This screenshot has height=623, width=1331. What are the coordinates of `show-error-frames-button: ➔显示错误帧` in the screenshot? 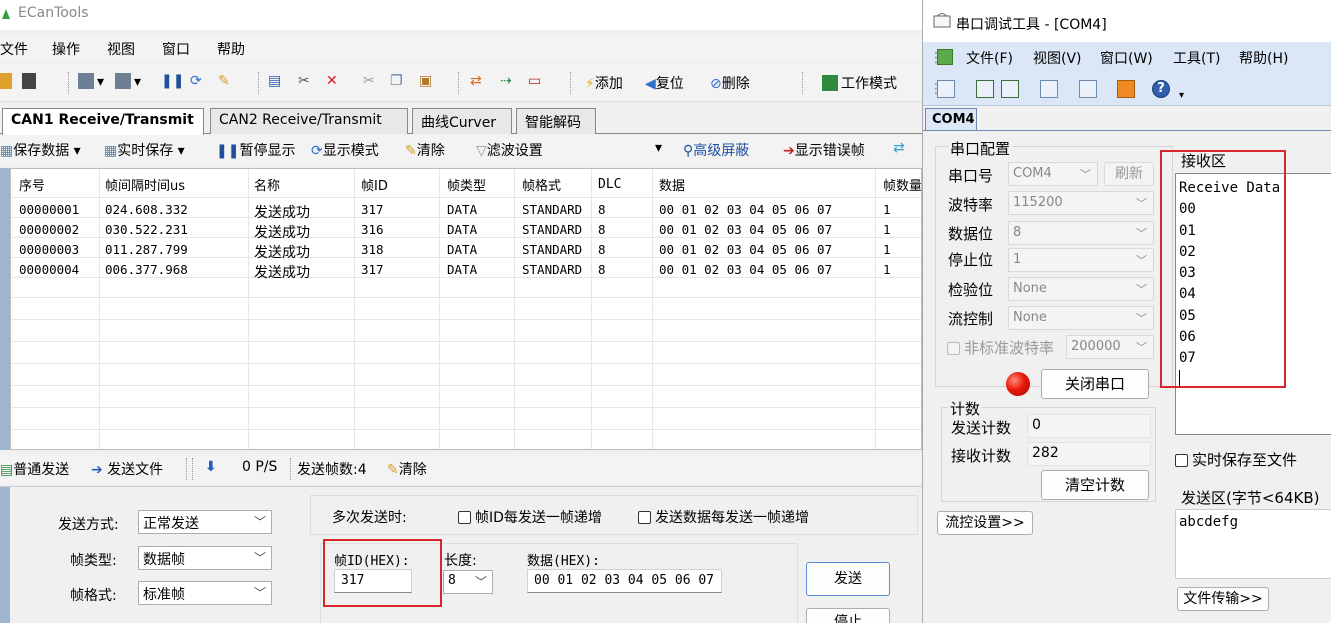 It's located at (824, 150).